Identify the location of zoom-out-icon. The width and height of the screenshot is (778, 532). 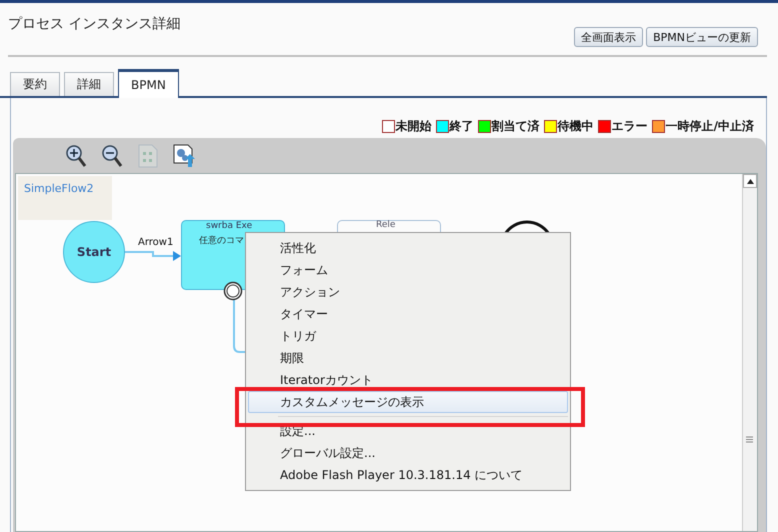
(112, 156).